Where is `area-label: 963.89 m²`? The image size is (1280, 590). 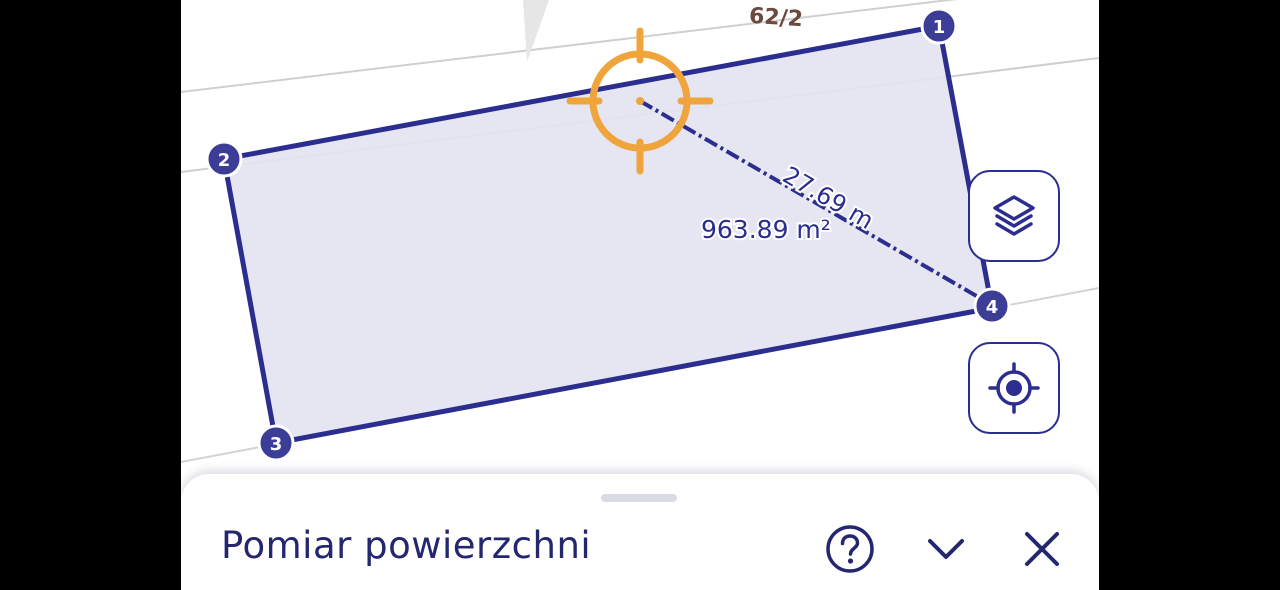
area-label: 963.89 m² is located at coordinates (766, 229).